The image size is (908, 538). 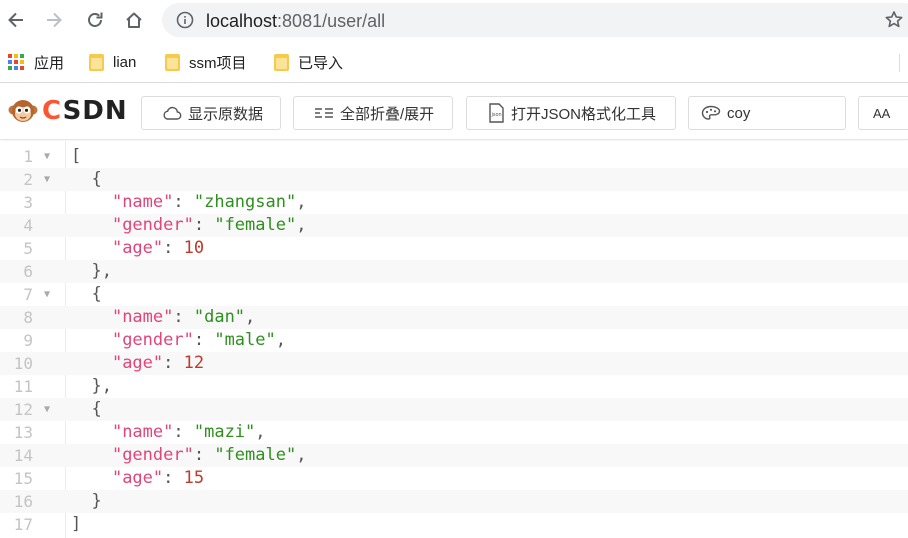 I want to click on browser-toolbar: localhost:8081/user/all, so click(x=454, y=21).